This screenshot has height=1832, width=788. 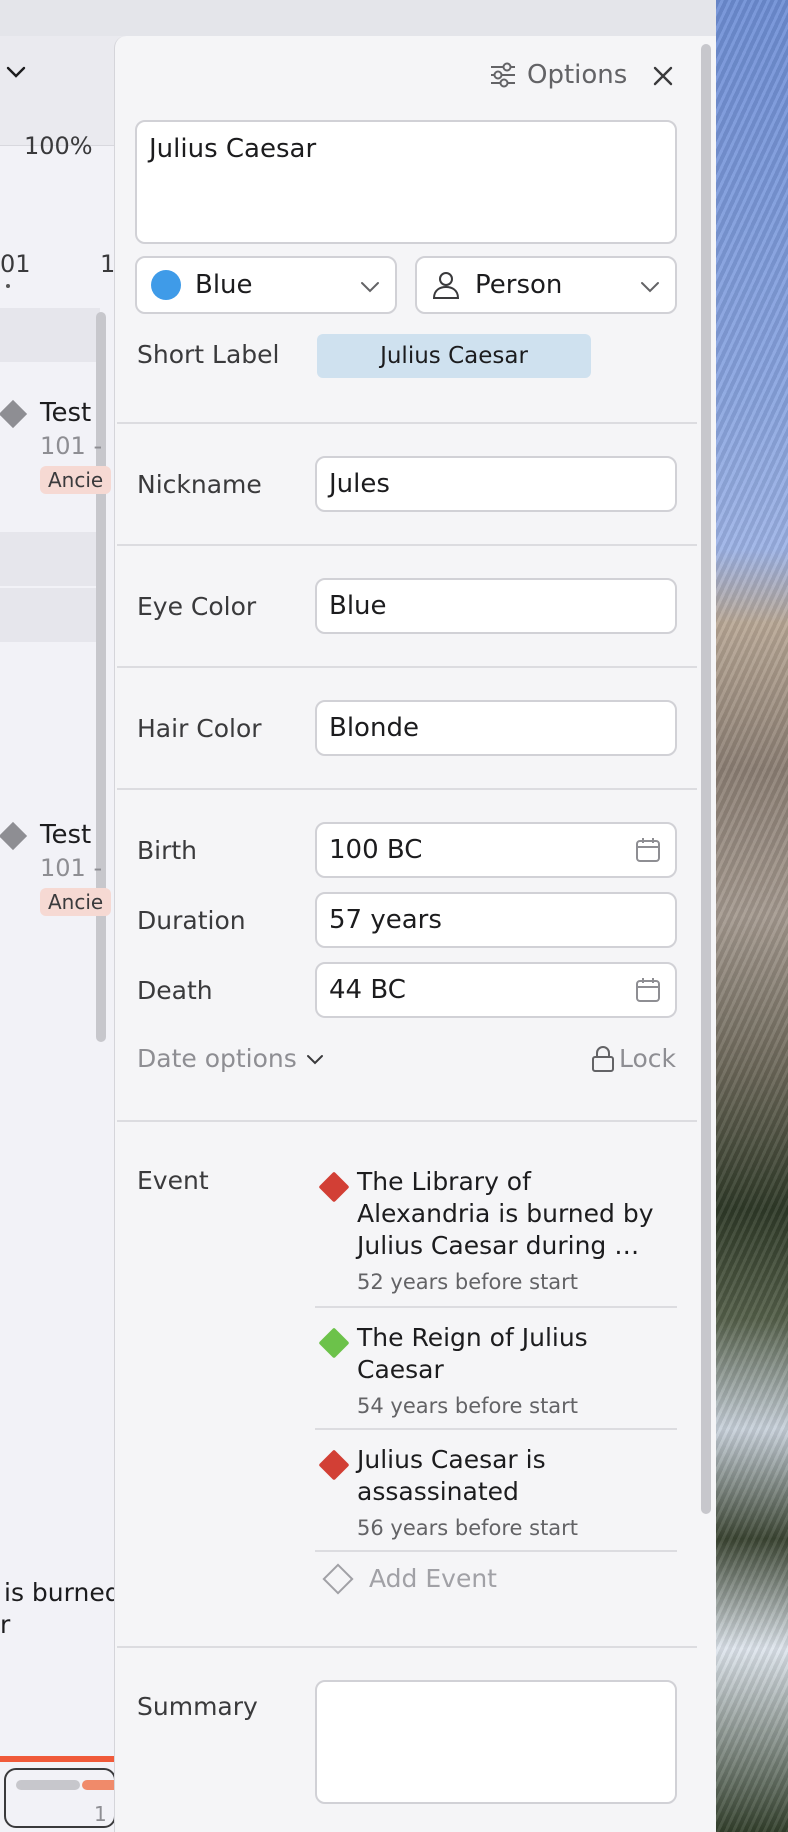 I want to click on nickname-label: Nickname, so click(x=199, y=484).